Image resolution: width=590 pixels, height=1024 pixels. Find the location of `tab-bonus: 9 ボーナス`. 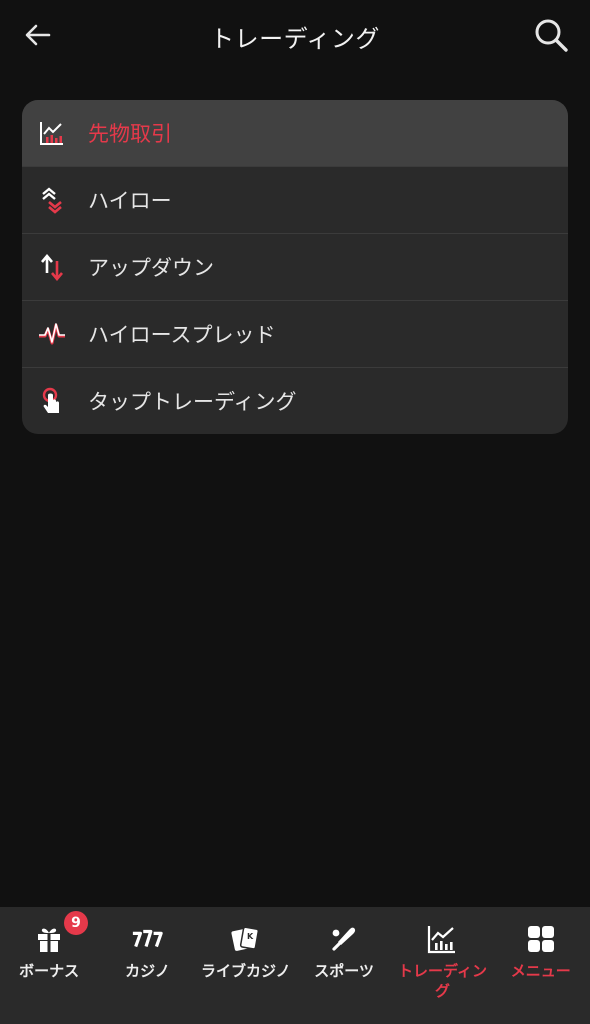

tab-bonus: 9 ボーナス is located at coordinates (49, 965).